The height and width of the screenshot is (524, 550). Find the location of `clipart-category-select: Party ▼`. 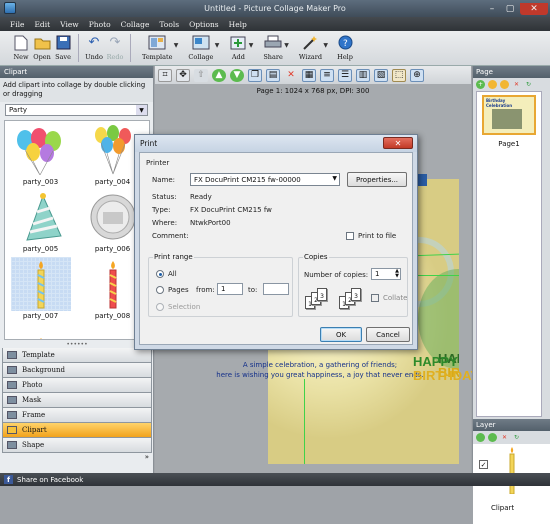

clipart-category-select: Party ▼ is located at coordinates (76, 110).